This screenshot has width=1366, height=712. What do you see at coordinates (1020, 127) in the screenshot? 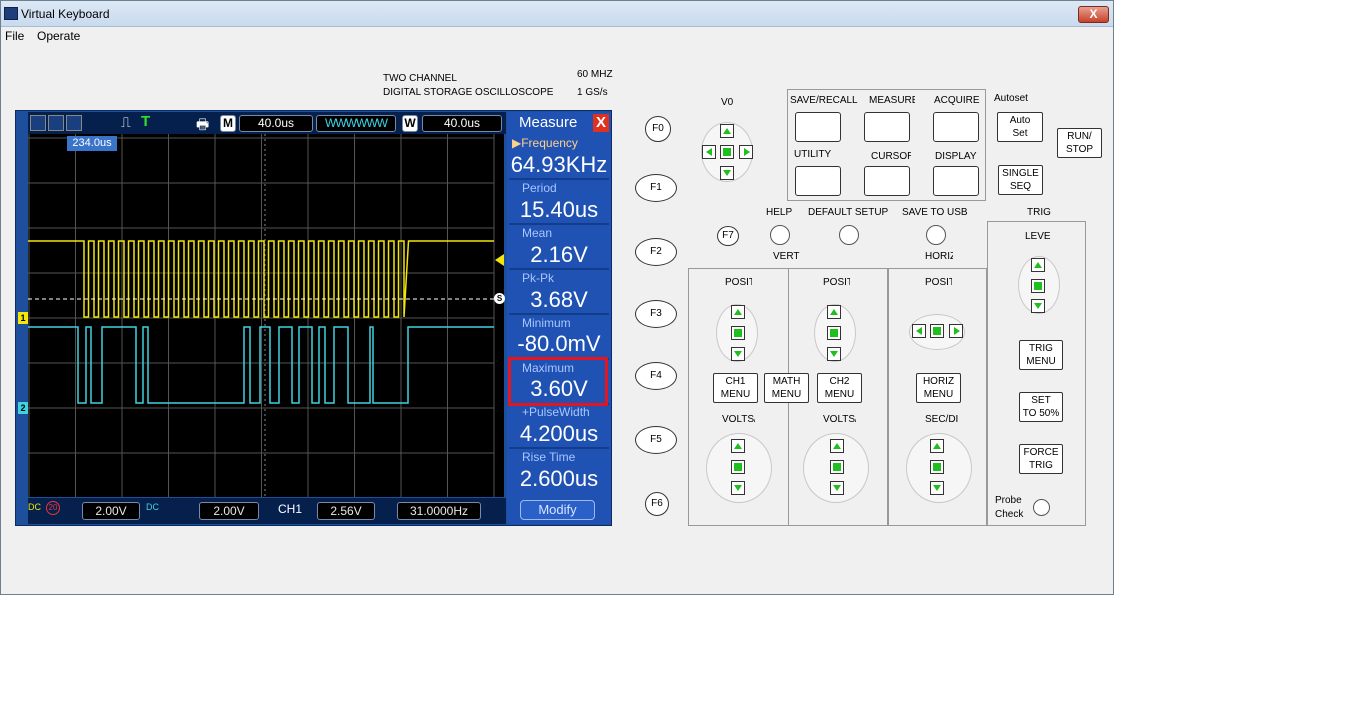
I see `auto-set-button: Auto Set` at bounding box center [1020, 127].